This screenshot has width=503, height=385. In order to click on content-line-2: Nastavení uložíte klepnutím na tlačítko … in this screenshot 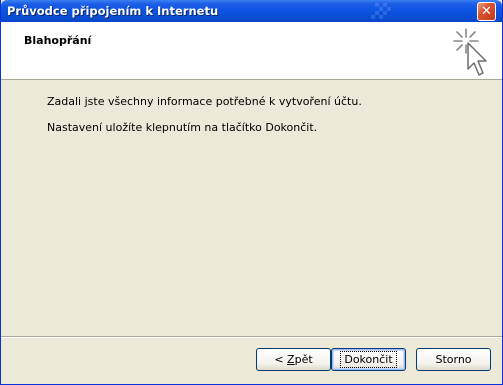, I will do `click(182, 127)`.